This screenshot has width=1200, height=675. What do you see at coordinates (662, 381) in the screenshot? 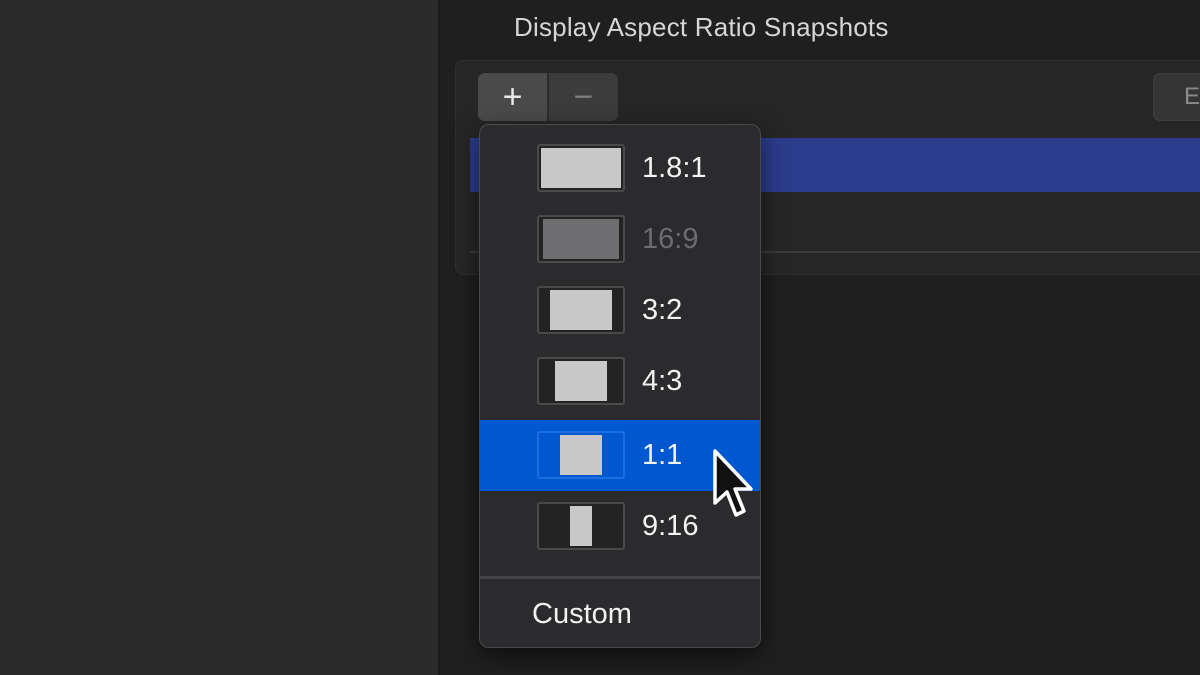
I see `menu-item-label: 4:3` at bounding box center [662, 381].